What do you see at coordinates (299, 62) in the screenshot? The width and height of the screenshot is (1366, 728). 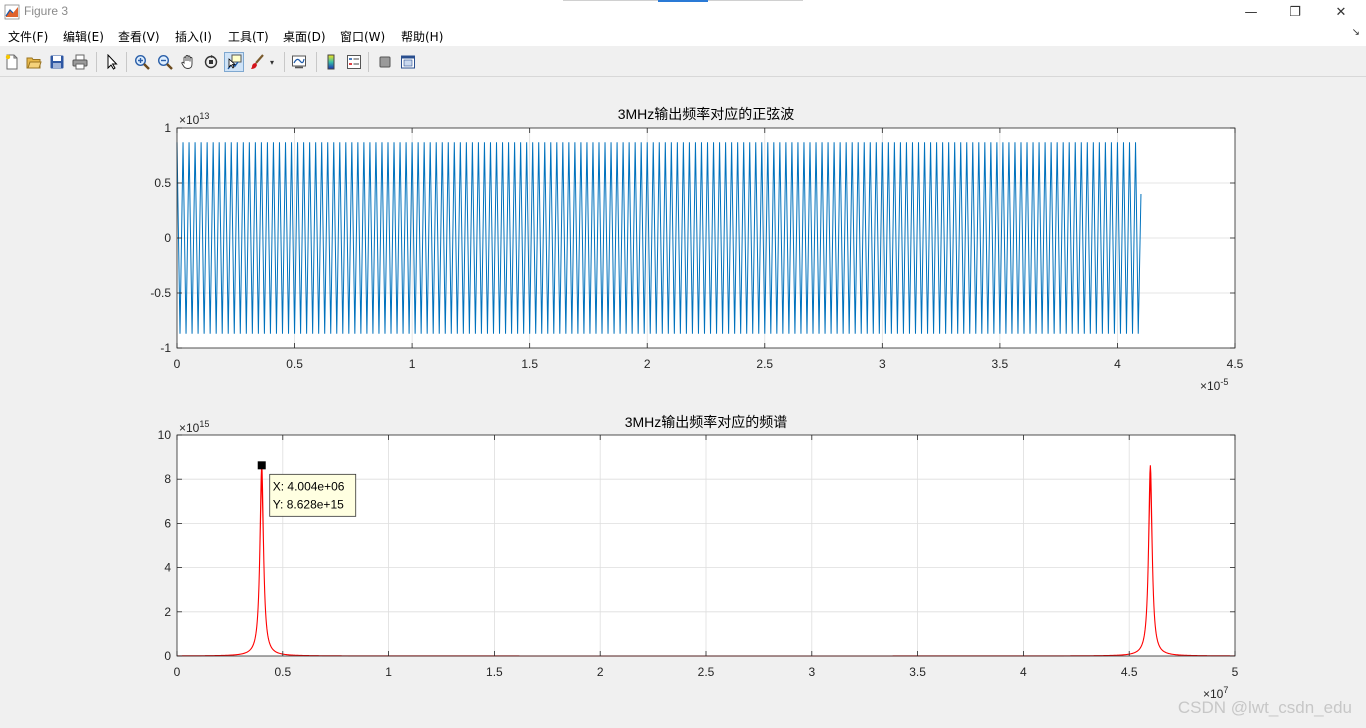 I see `link-plot-icon` at bounding box center [299, 62].